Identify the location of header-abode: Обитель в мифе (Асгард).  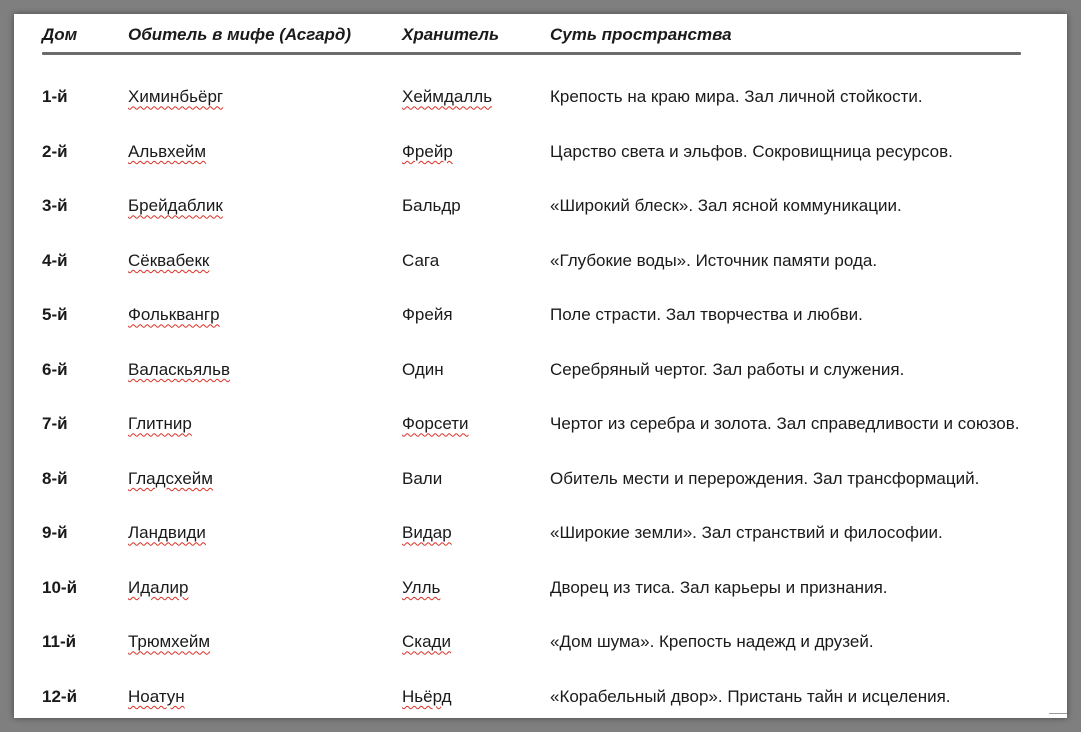
(240, 34).